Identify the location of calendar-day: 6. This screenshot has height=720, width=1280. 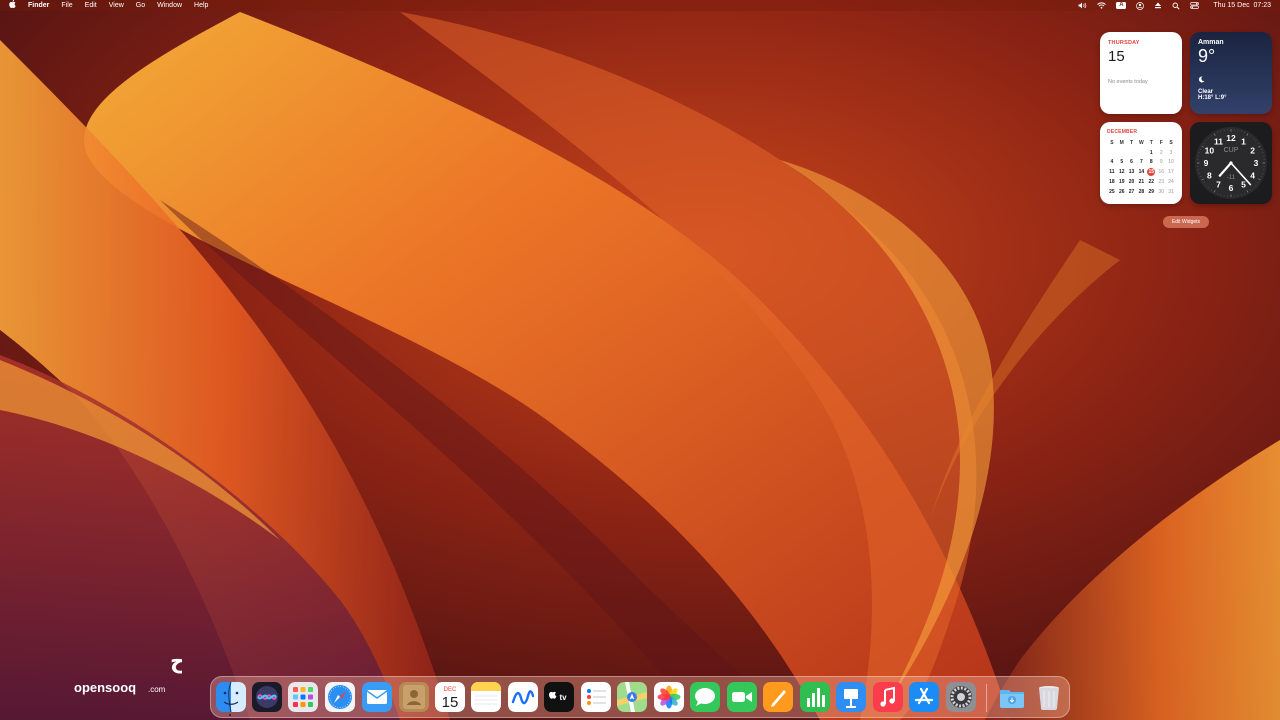
(1131, 162).